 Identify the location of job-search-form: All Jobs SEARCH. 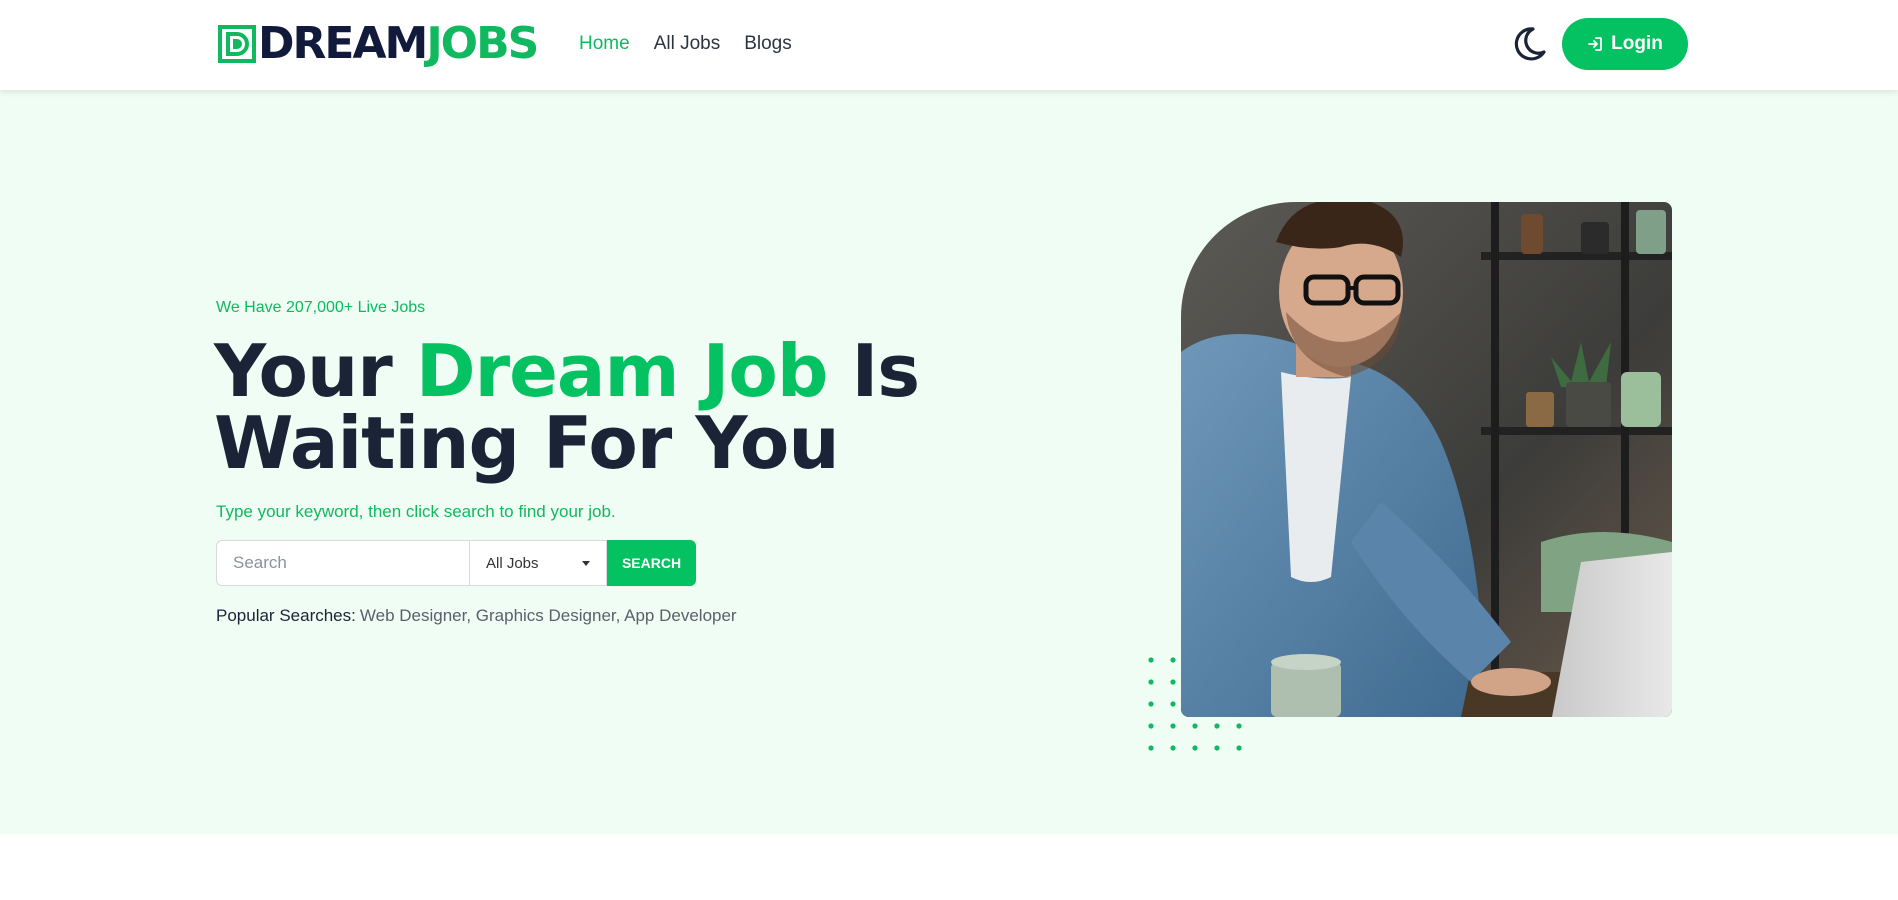
(456, 563).